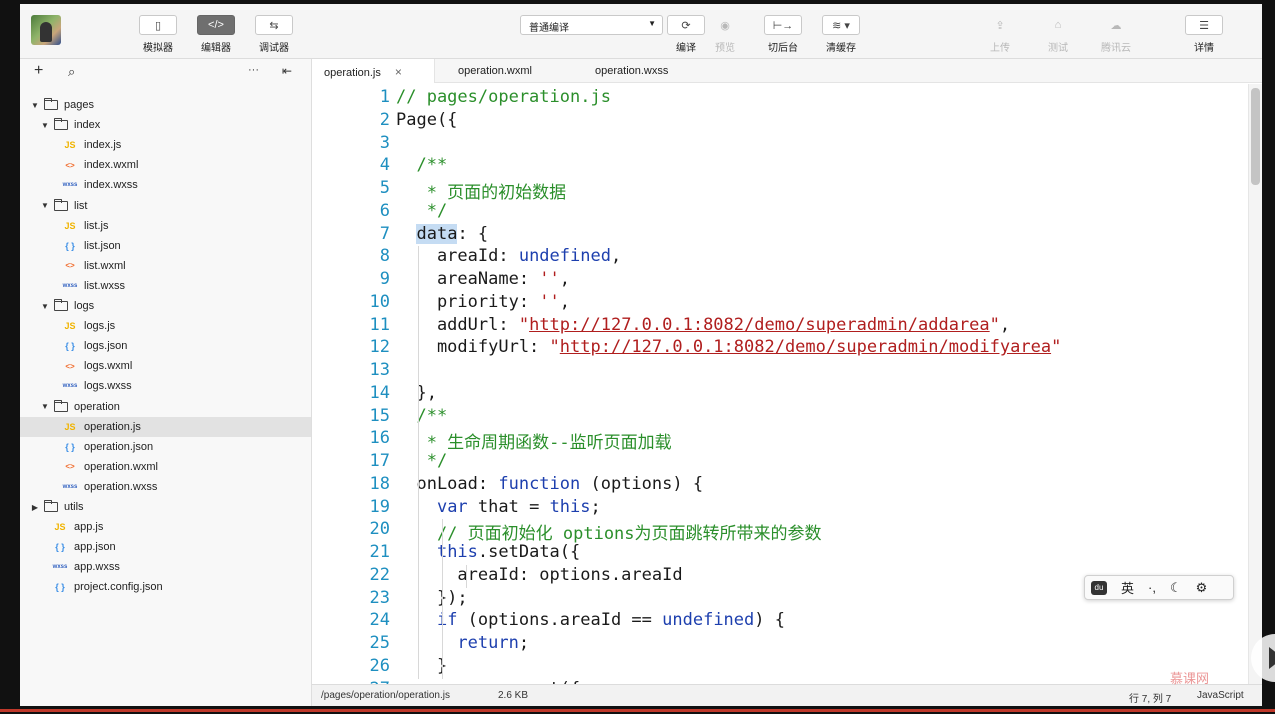  I want to click on preview-button: ◉ 预览, so click(725, 35).